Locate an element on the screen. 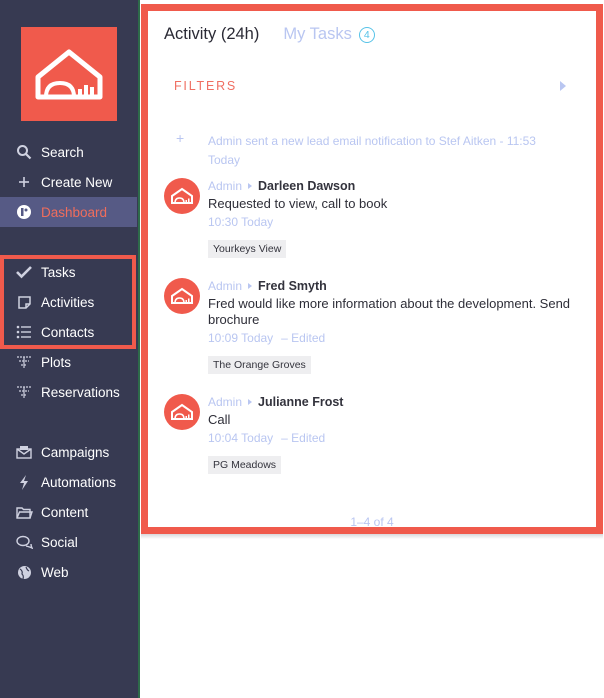  sidebar-item-create-new: Create New is located at coordinates (68, 182).